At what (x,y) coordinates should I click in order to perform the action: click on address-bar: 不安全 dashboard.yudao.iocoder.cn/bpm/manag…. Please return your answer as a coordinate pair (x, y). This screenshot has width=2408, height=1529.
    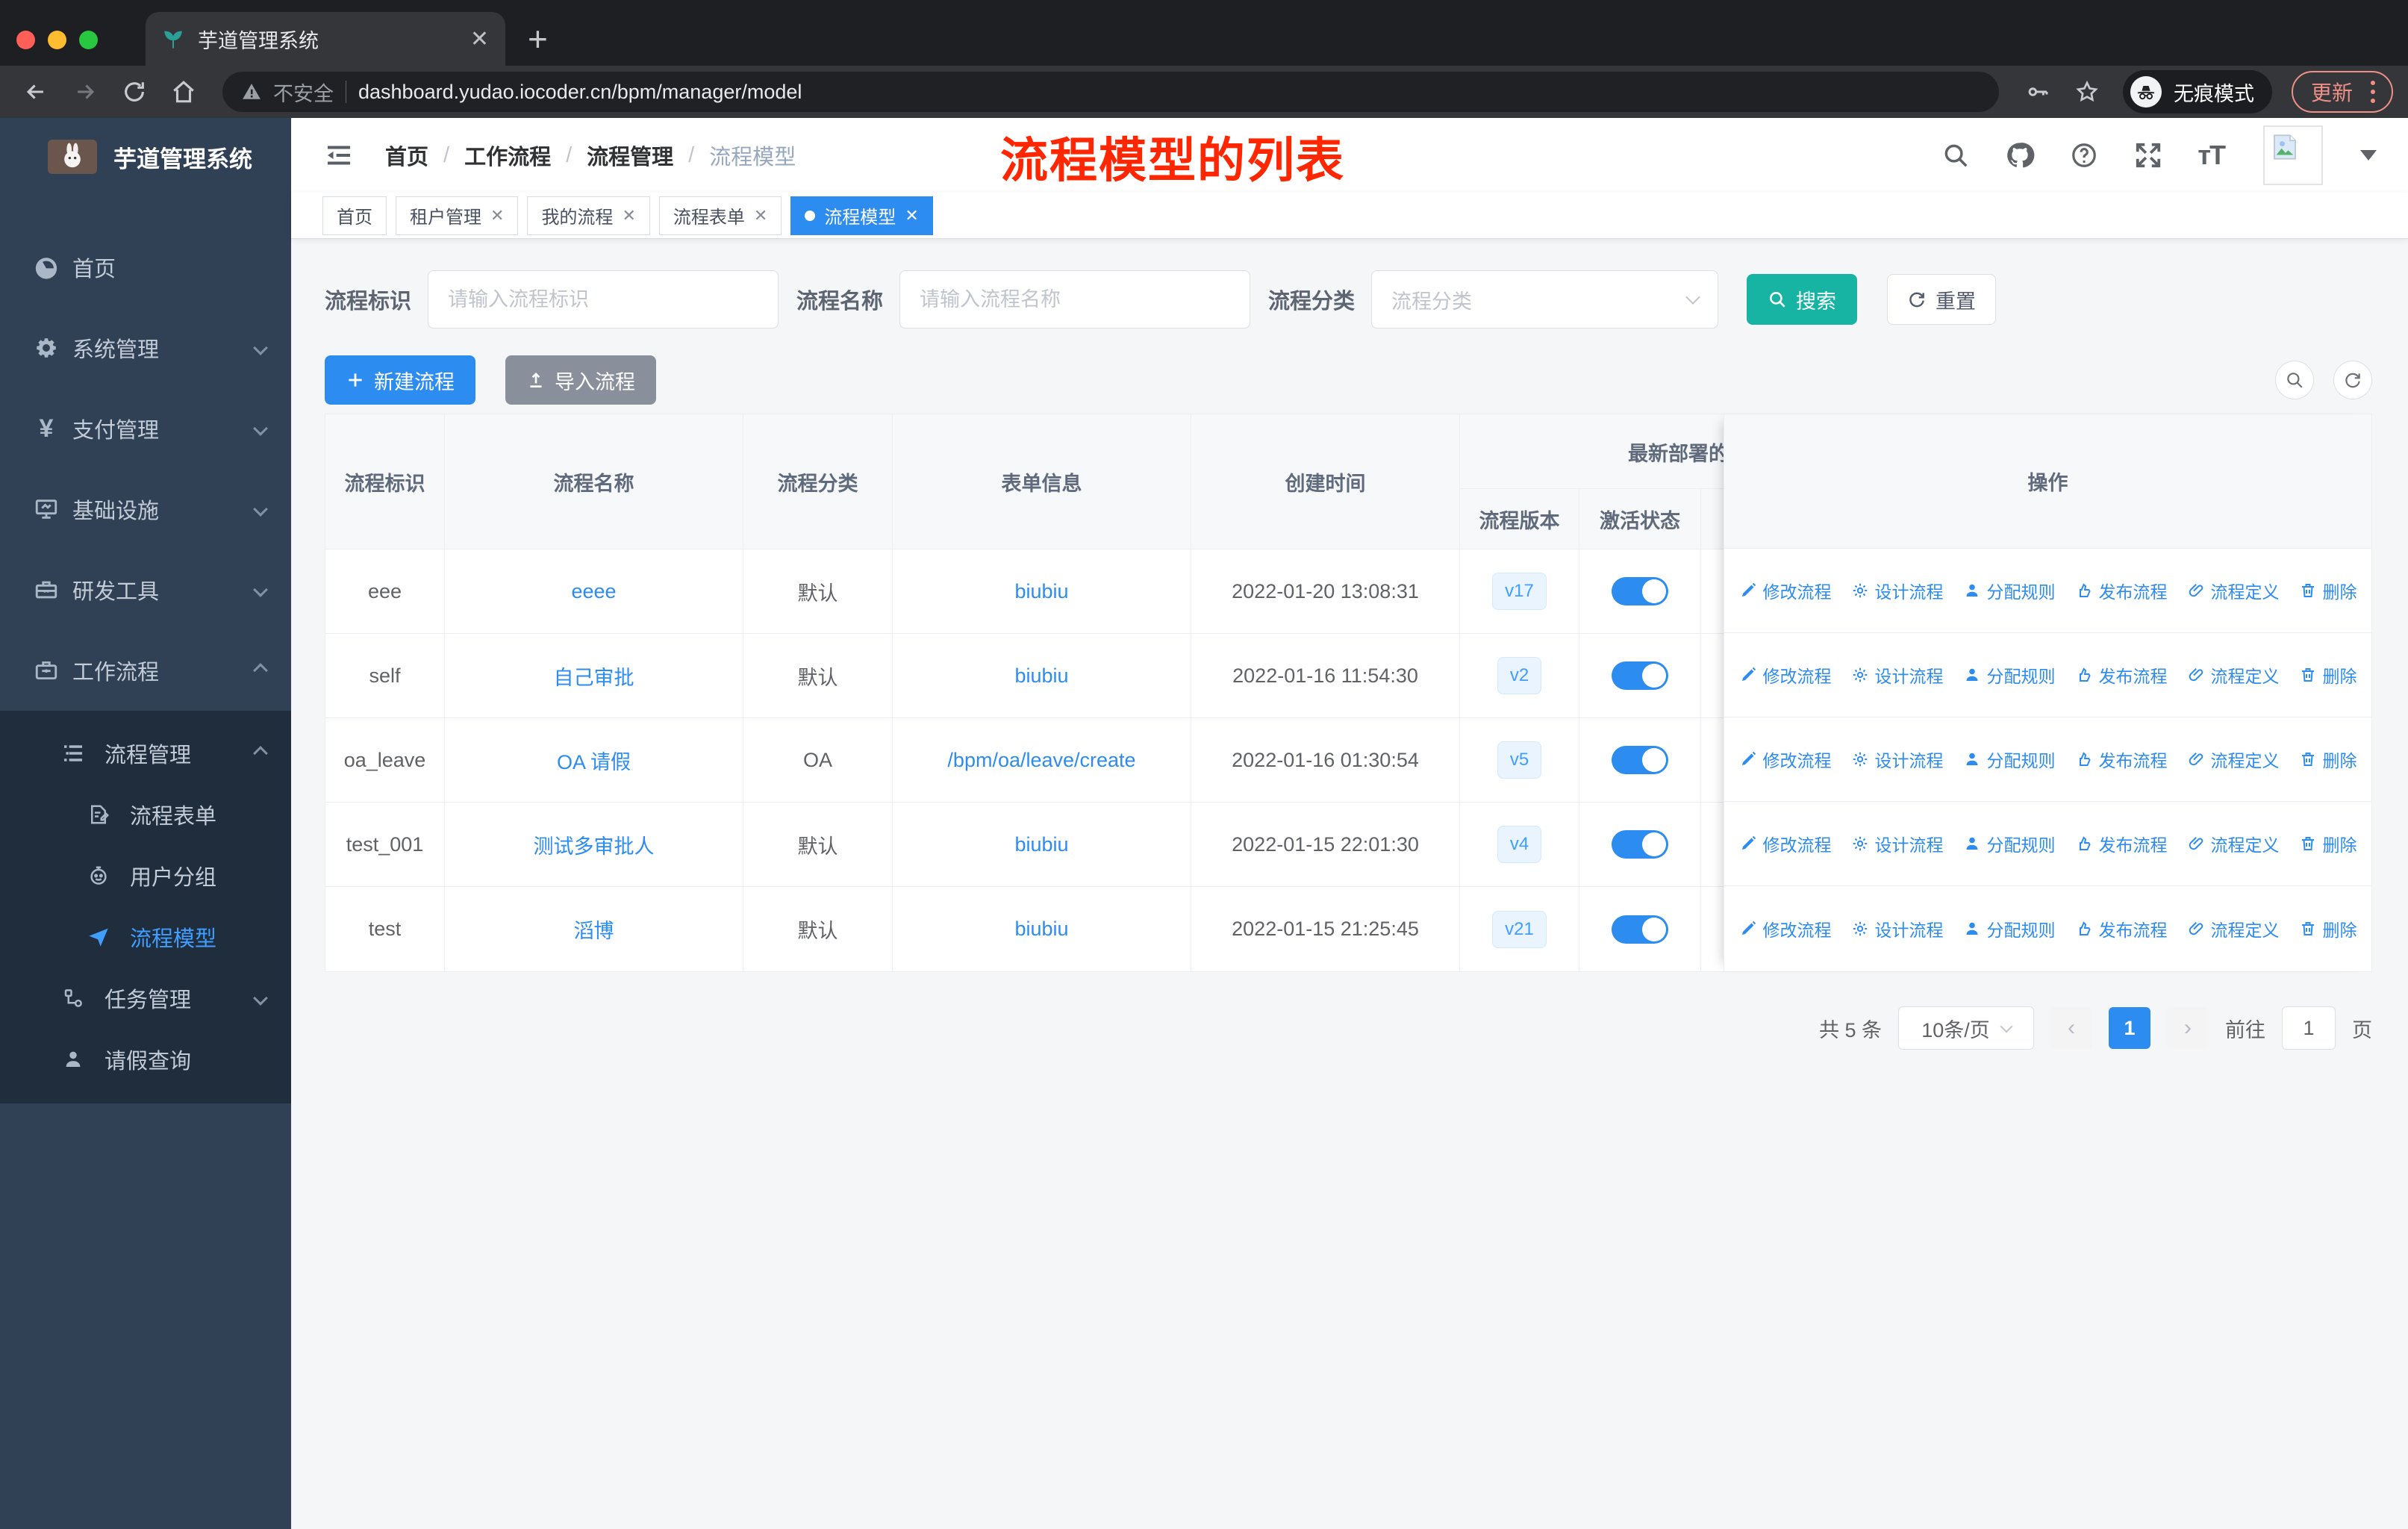
    Looking at the image, I should click on (1110, 92).